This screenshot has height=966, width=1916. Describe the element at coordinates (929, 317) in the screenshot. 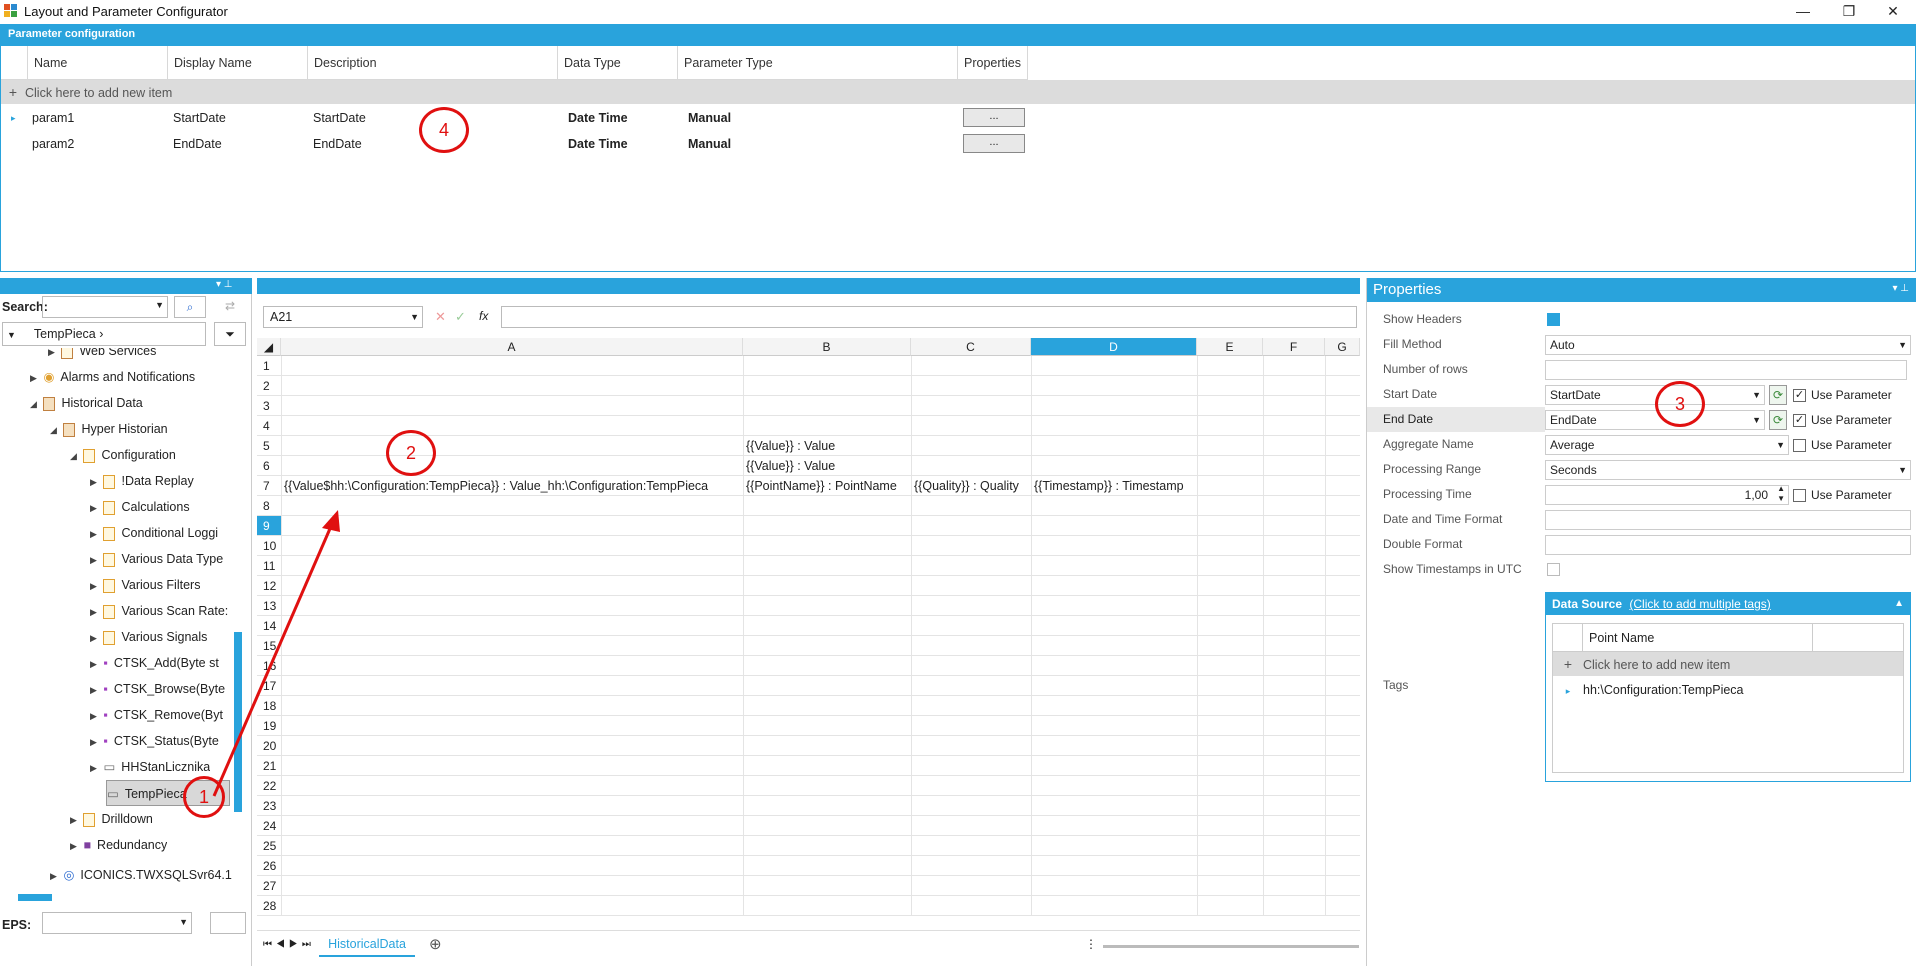

I see `formula-input` at that location.